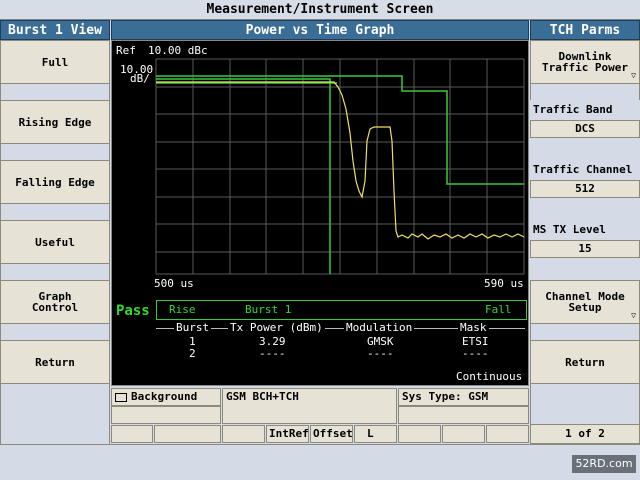 This screenshot has height=480, width=640. I want to click on background-label: Background, so click(164, 396).